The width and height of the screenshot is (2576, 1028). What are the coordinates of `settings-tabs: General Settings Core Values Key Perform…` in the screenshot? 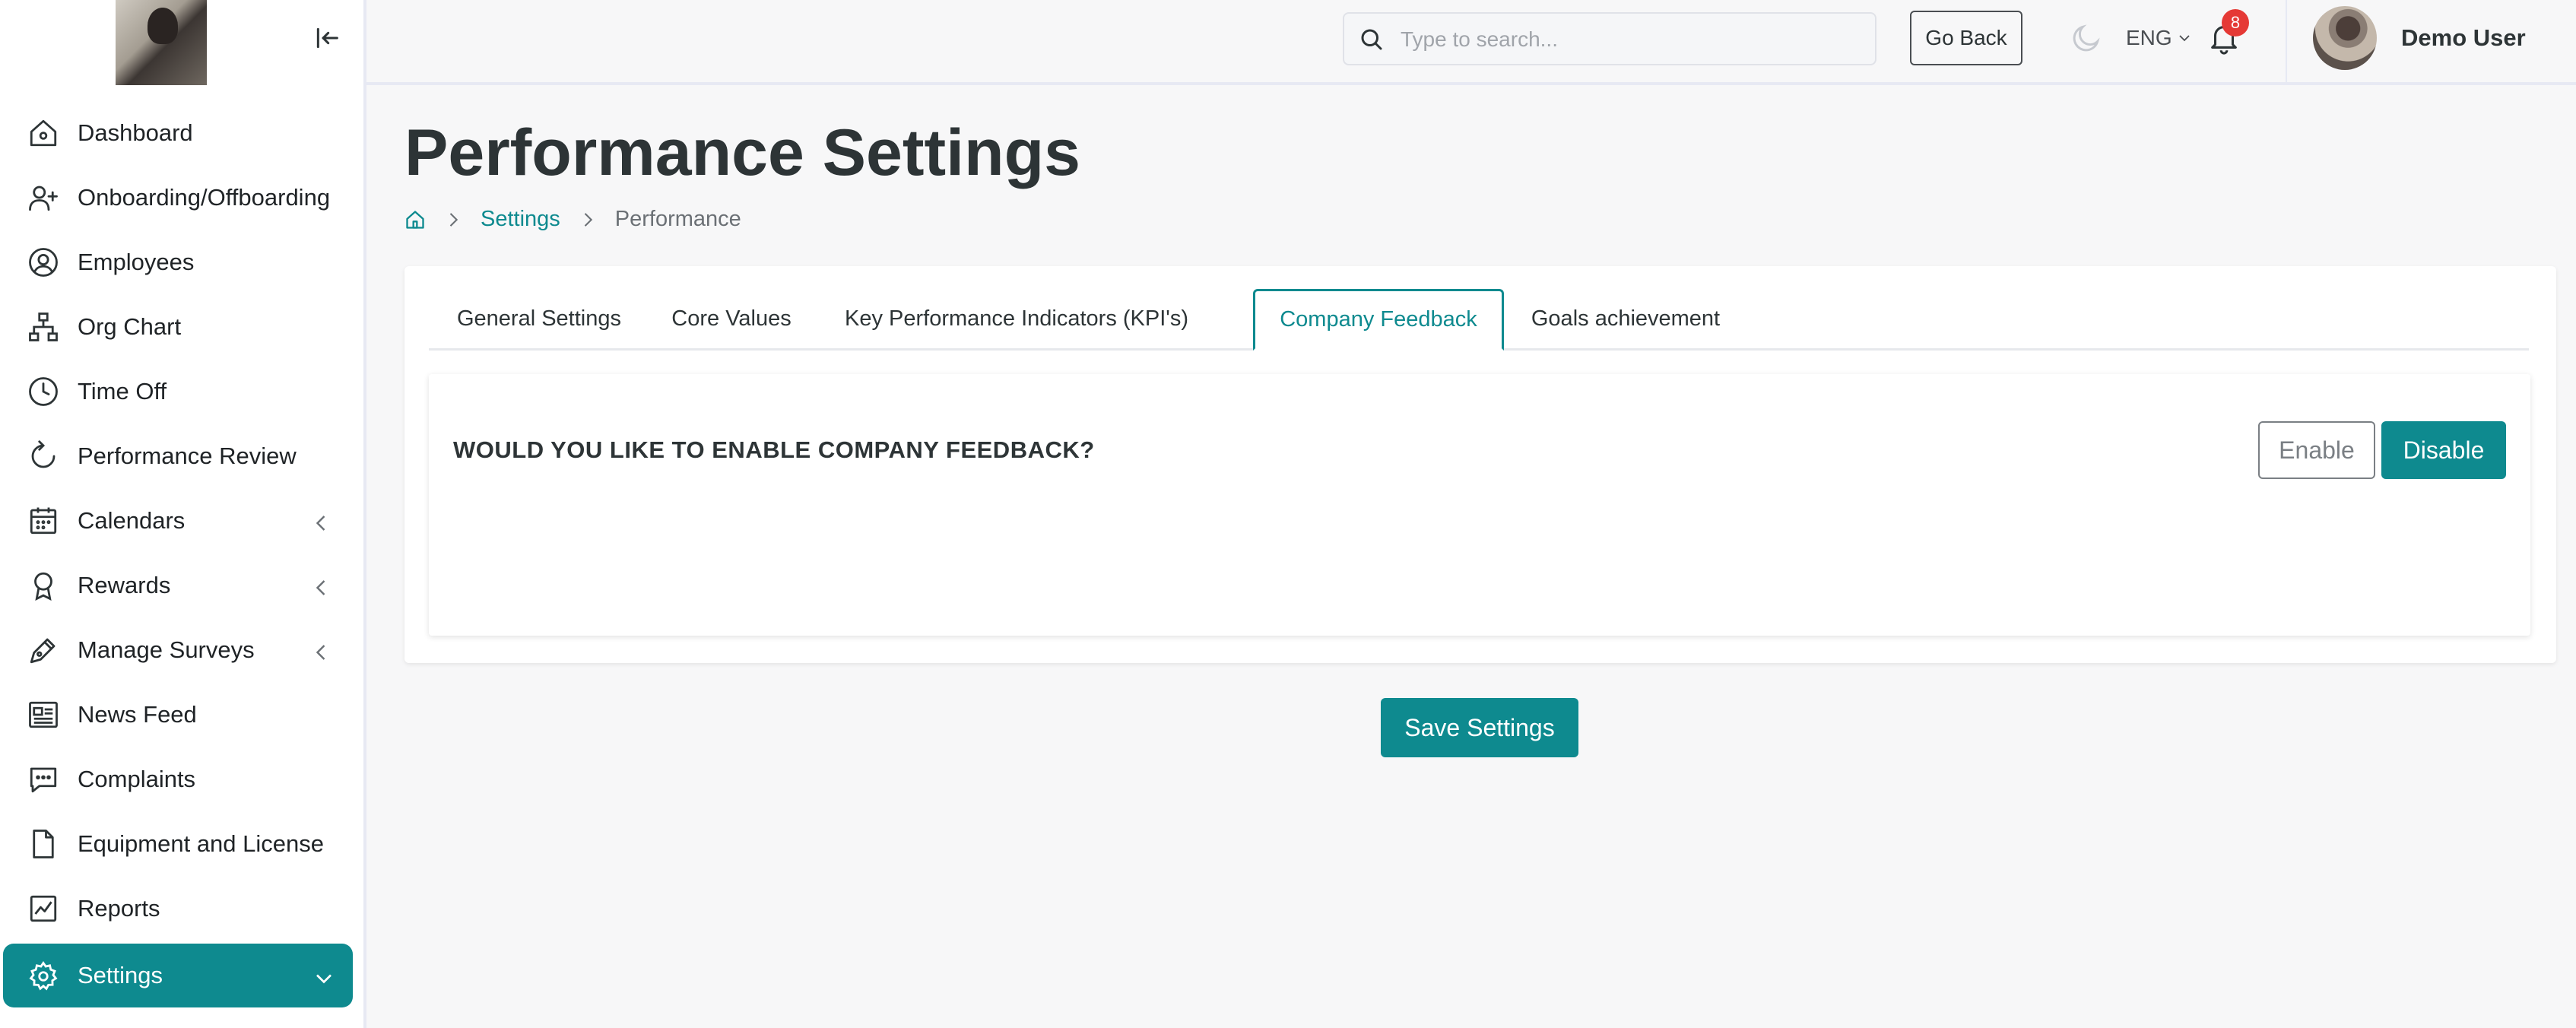 It's located at (1479, 320).